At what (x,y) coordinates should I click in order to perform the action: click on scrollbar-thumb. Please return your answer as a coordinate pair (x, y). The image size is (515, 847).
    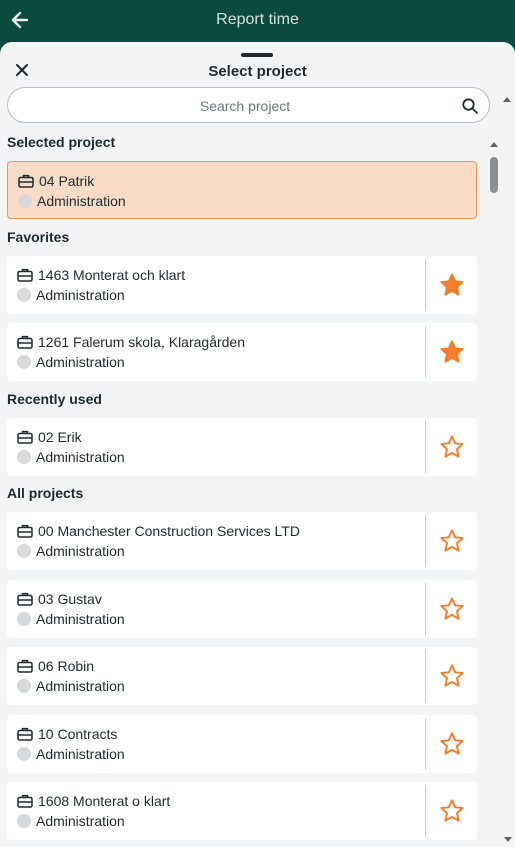
    Looking at the image, I should click on (494, 175).